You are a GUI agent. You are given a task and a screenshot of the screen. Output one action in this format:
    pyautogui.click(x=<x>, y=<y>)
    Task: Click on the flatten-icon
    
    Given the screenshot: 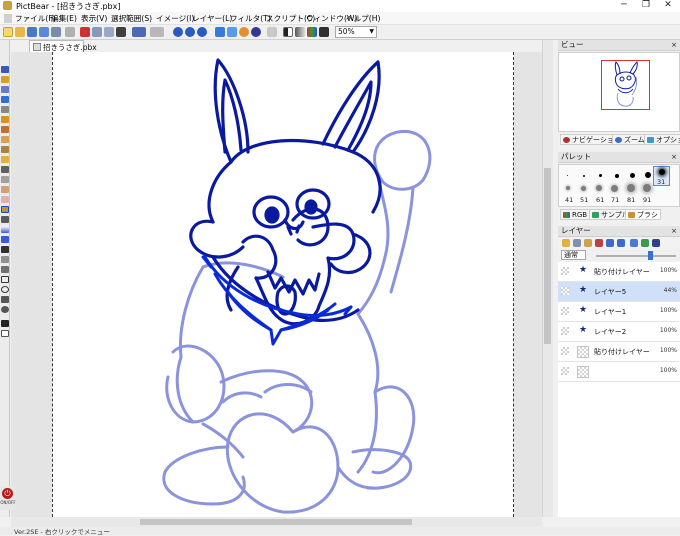 What is the action you would take?
    pyautogui.click(x=656, y=243)
    